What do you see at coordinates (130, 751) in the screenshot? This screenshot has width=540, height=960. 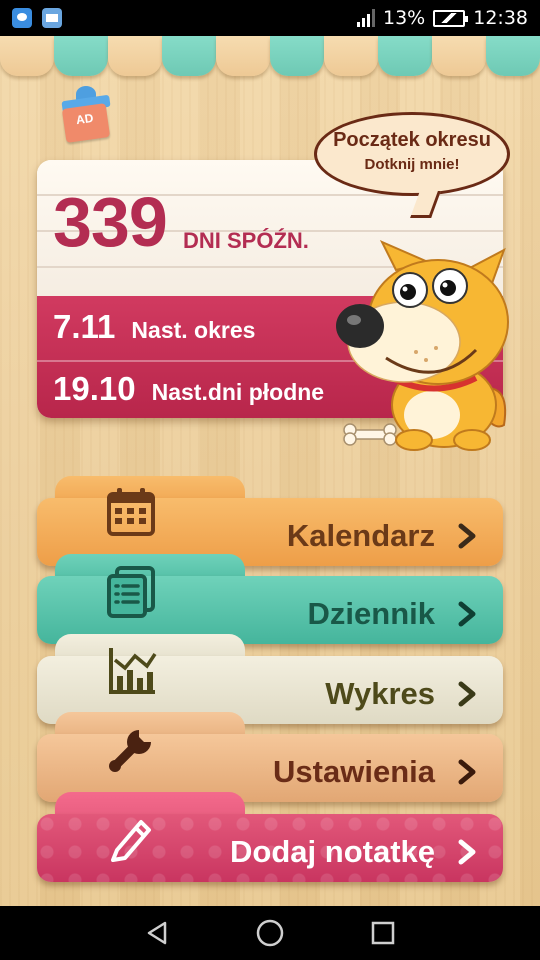 I see `wrench-icon` at bounding box center [130, 751].